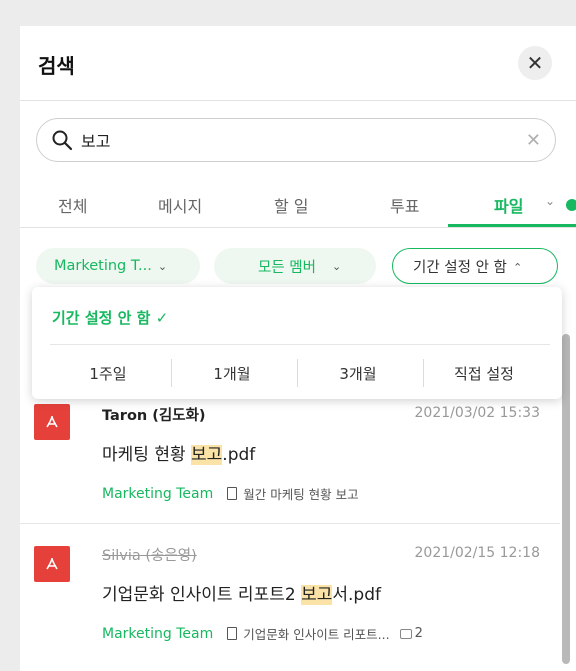 This screenshot has height=671, width=576. I want to click on tab-vote: 투표, so click(404, 205).